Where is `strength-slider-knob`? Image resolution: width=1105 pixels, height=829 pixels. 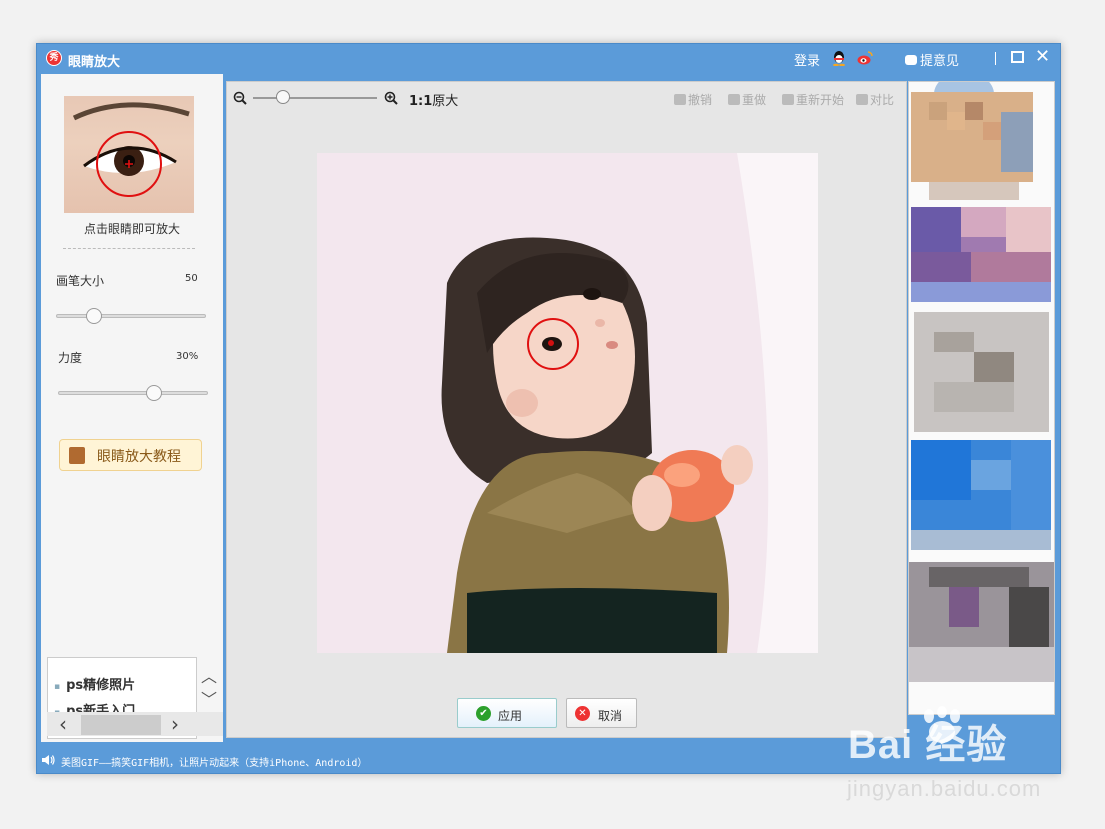 strength-slider-knob is located at coordinates (154, 393).